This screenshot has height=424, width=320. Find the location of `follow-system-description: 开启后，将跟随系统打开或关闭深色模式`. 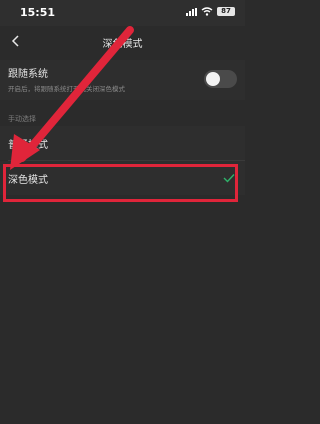

follow-system-description: 开启后，将跟随系统打开或关闭深色模式 is located at coordinates (66, 89).